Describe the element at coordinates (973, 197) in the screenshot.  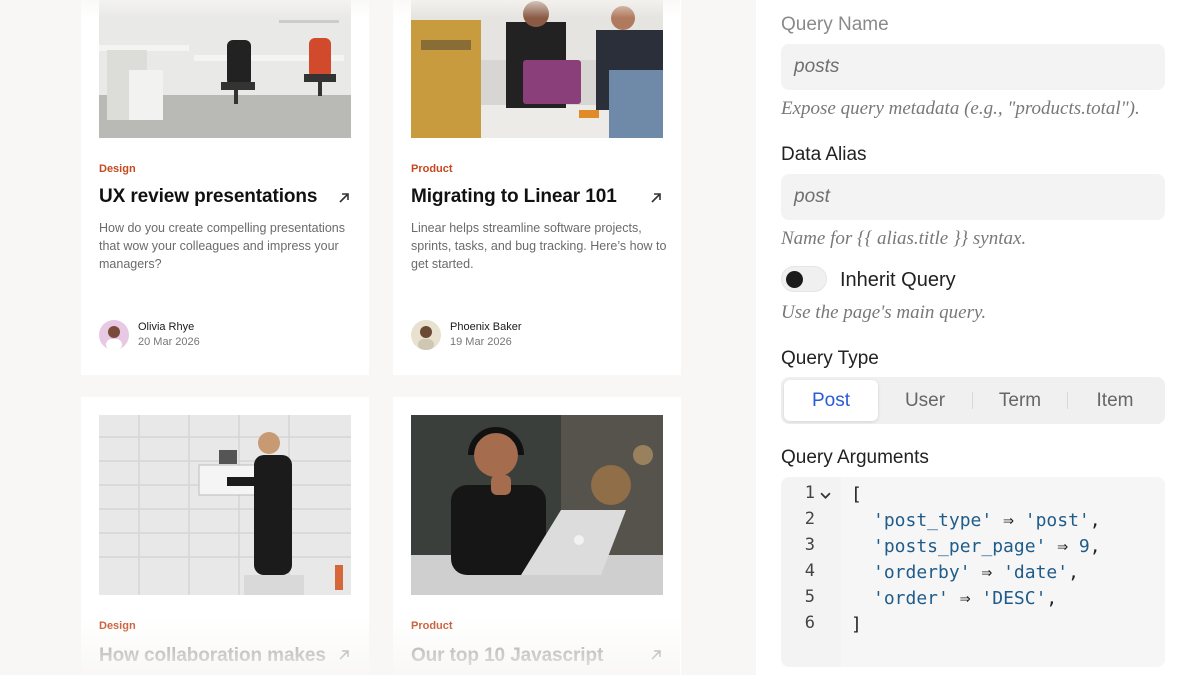
I see `data-alias-input: post` at that location.